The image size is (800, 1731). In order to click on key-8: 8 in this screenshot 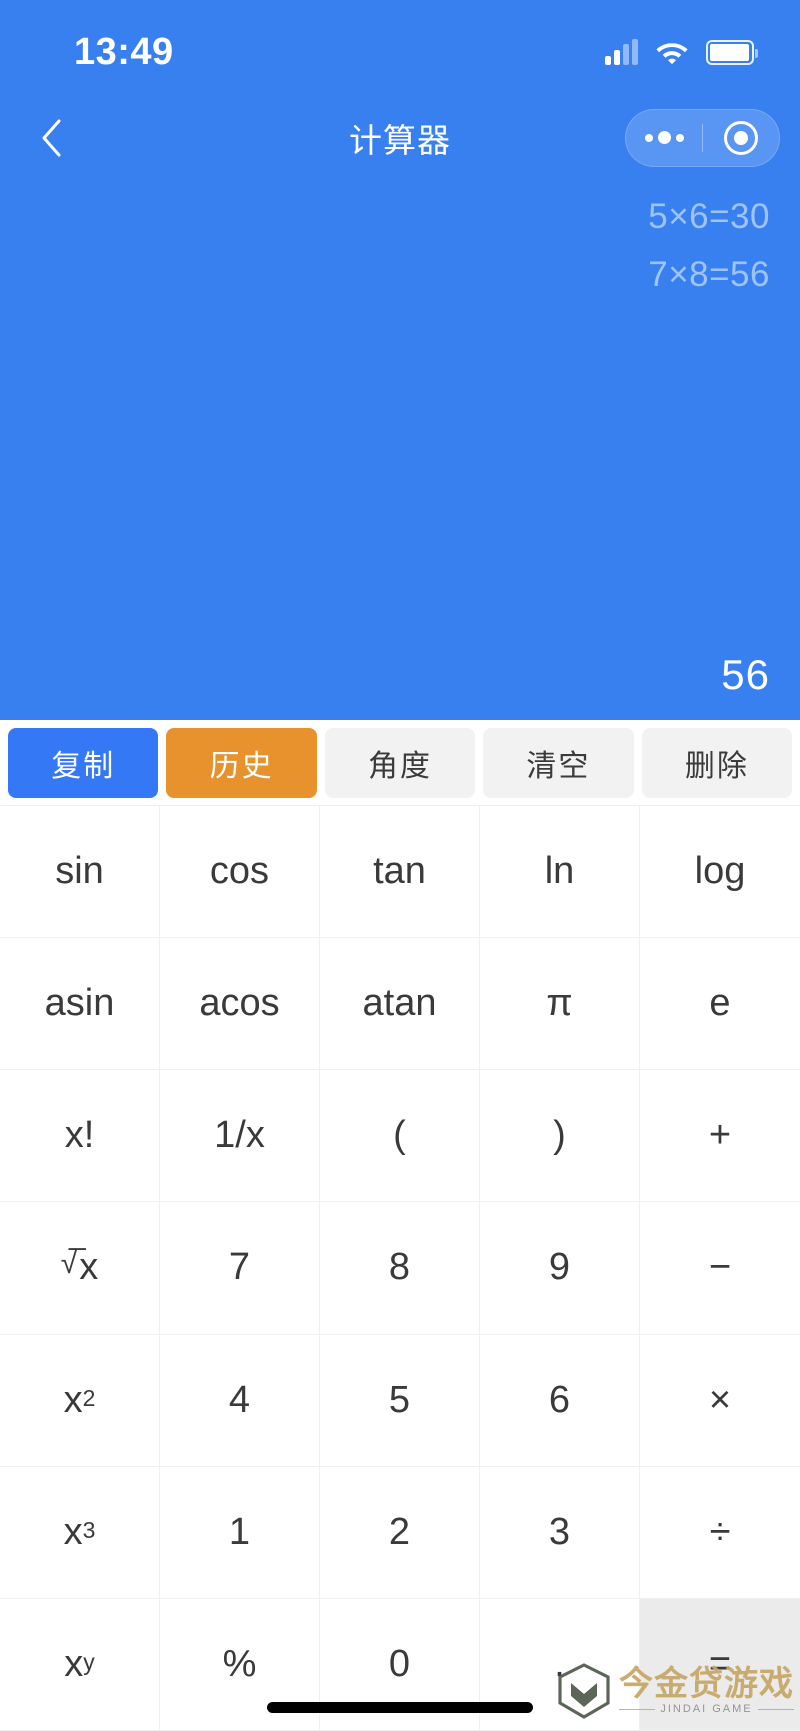, I will do `click(400, 1268)`.